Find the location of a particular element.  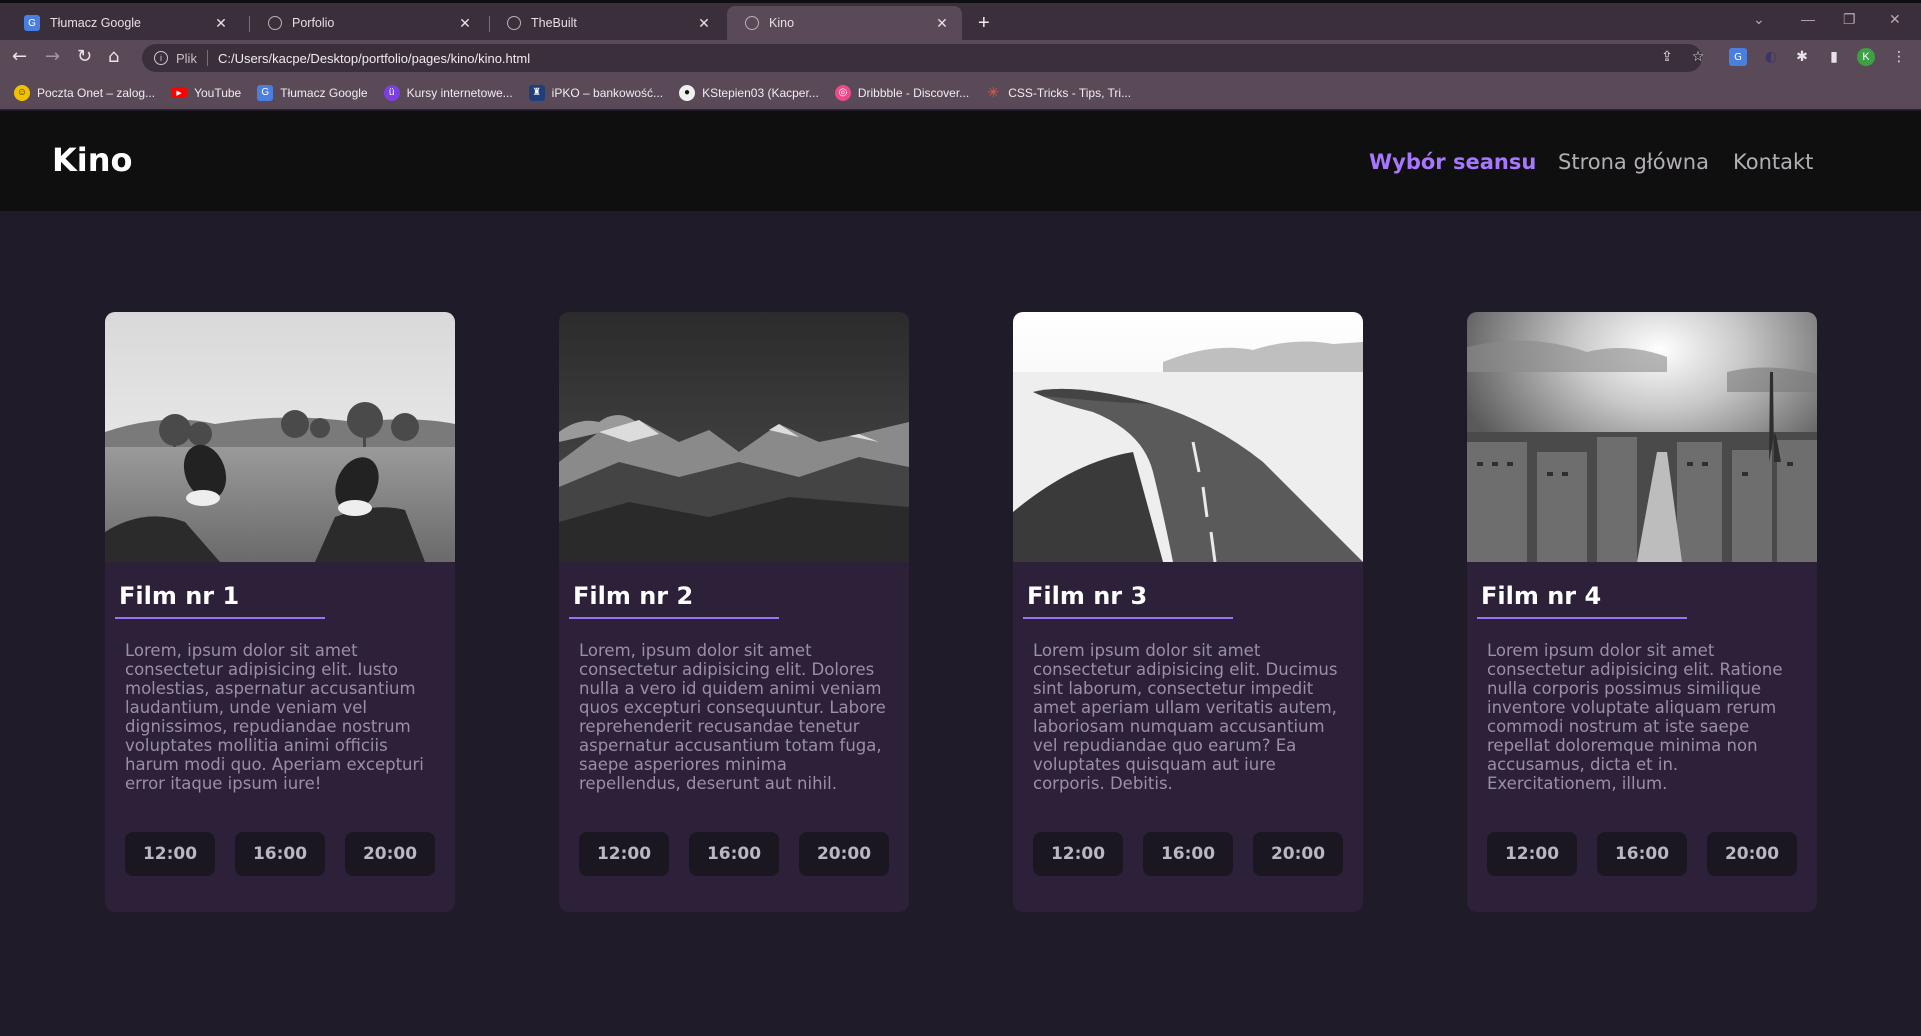

new-tab-button: + is located at coordinates (984, 23).